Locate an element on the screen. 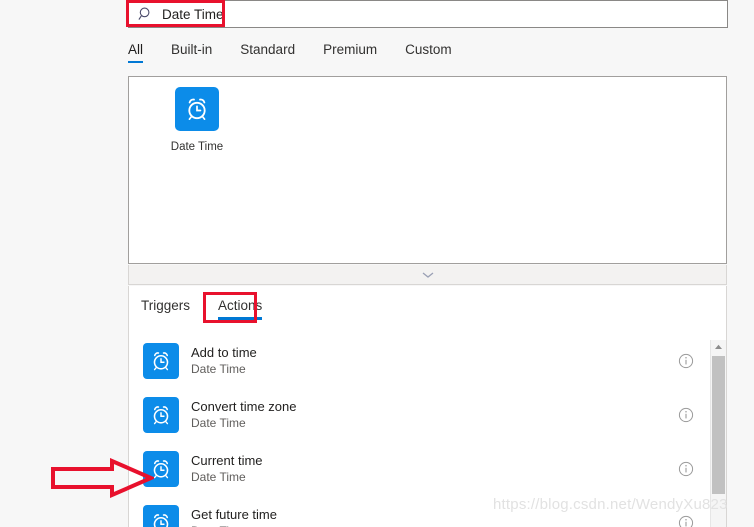 The image size is (754, 527). chevron-down-icon is located at coordinates (428, 275).